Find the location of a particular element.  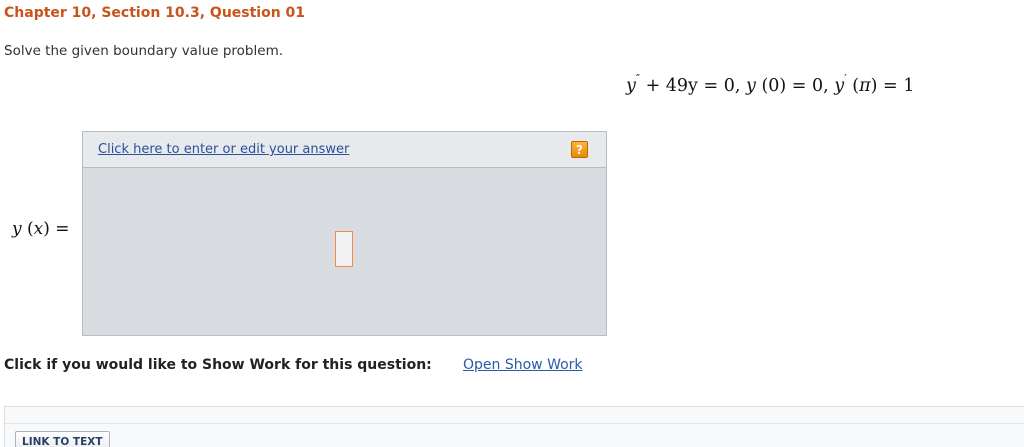

question-footer: LINK TO TEXT is located at coordinates (514, 426).